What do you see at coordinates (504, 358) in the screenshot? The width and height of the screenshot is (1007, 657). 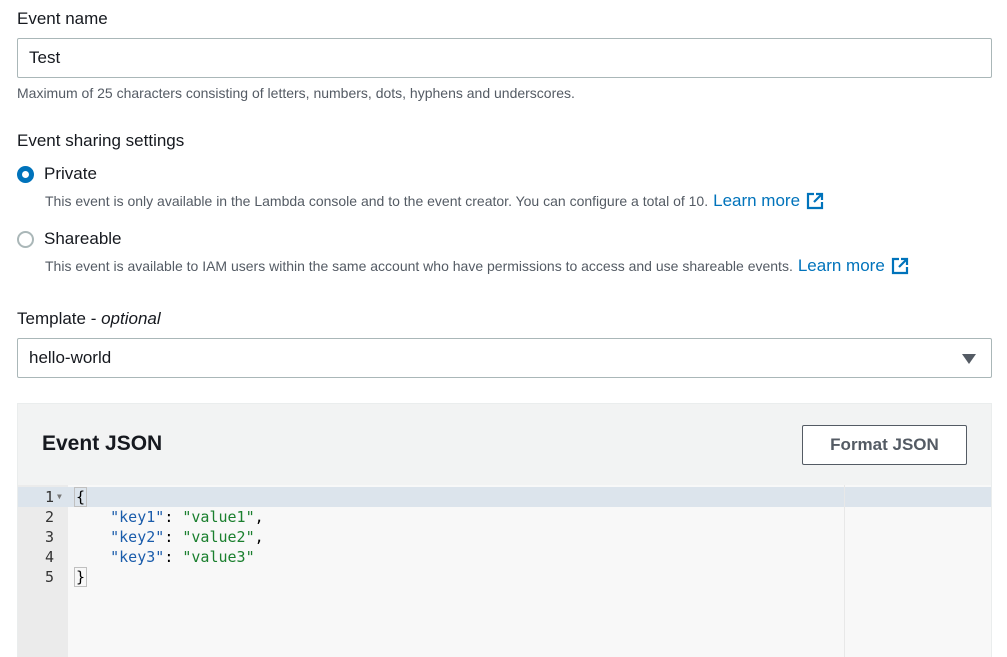 I see `template-select: hello-world` at bounding box center [504, 358].